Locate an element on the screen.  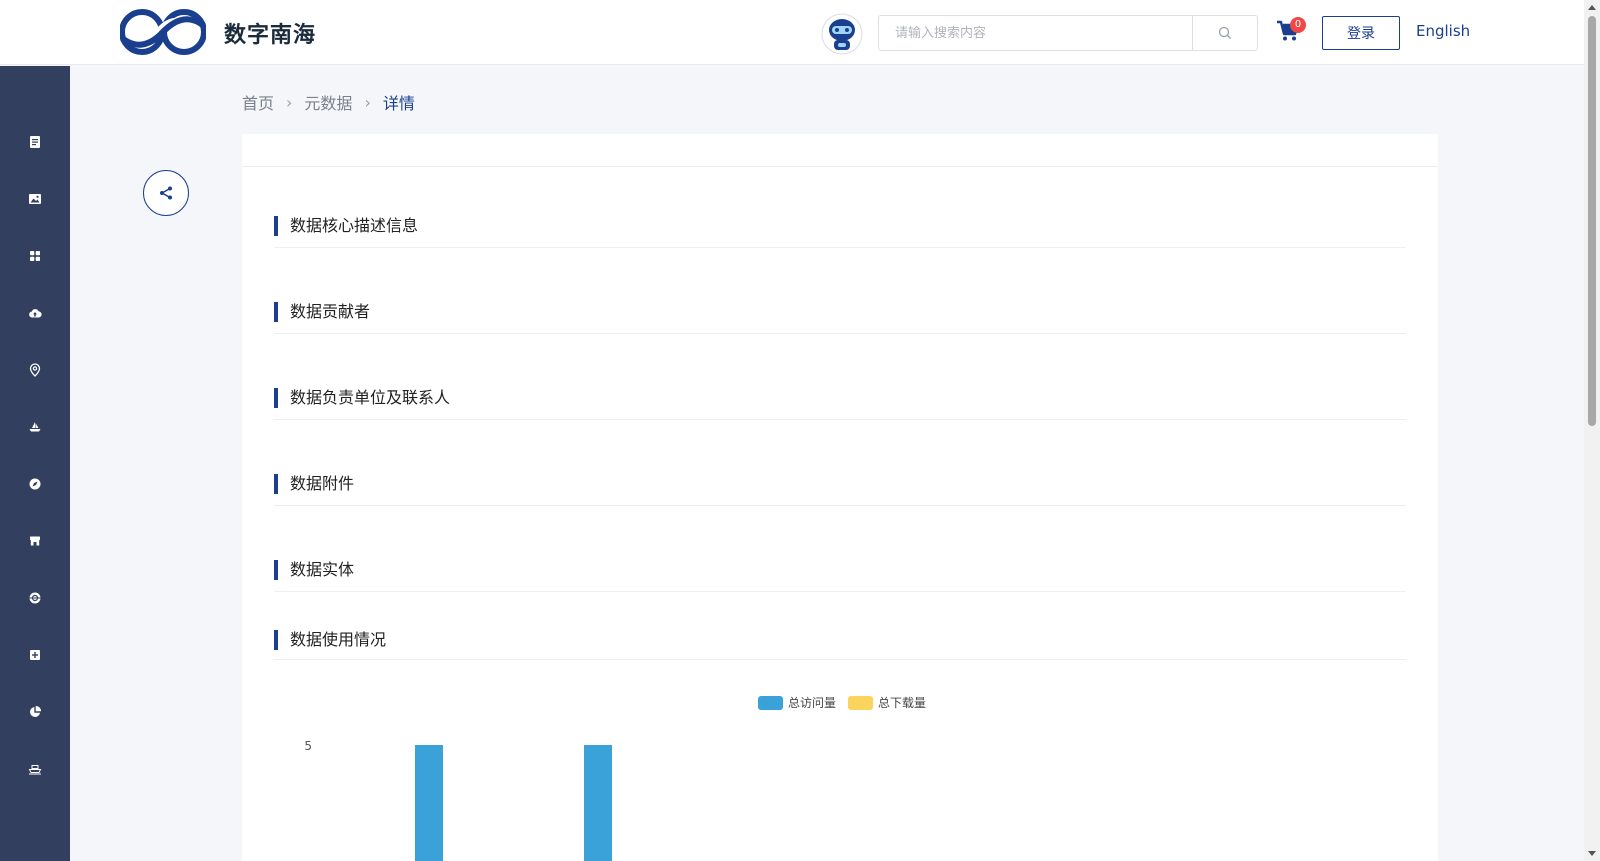
pie-chart-icon is located at coordinates (36, 711).